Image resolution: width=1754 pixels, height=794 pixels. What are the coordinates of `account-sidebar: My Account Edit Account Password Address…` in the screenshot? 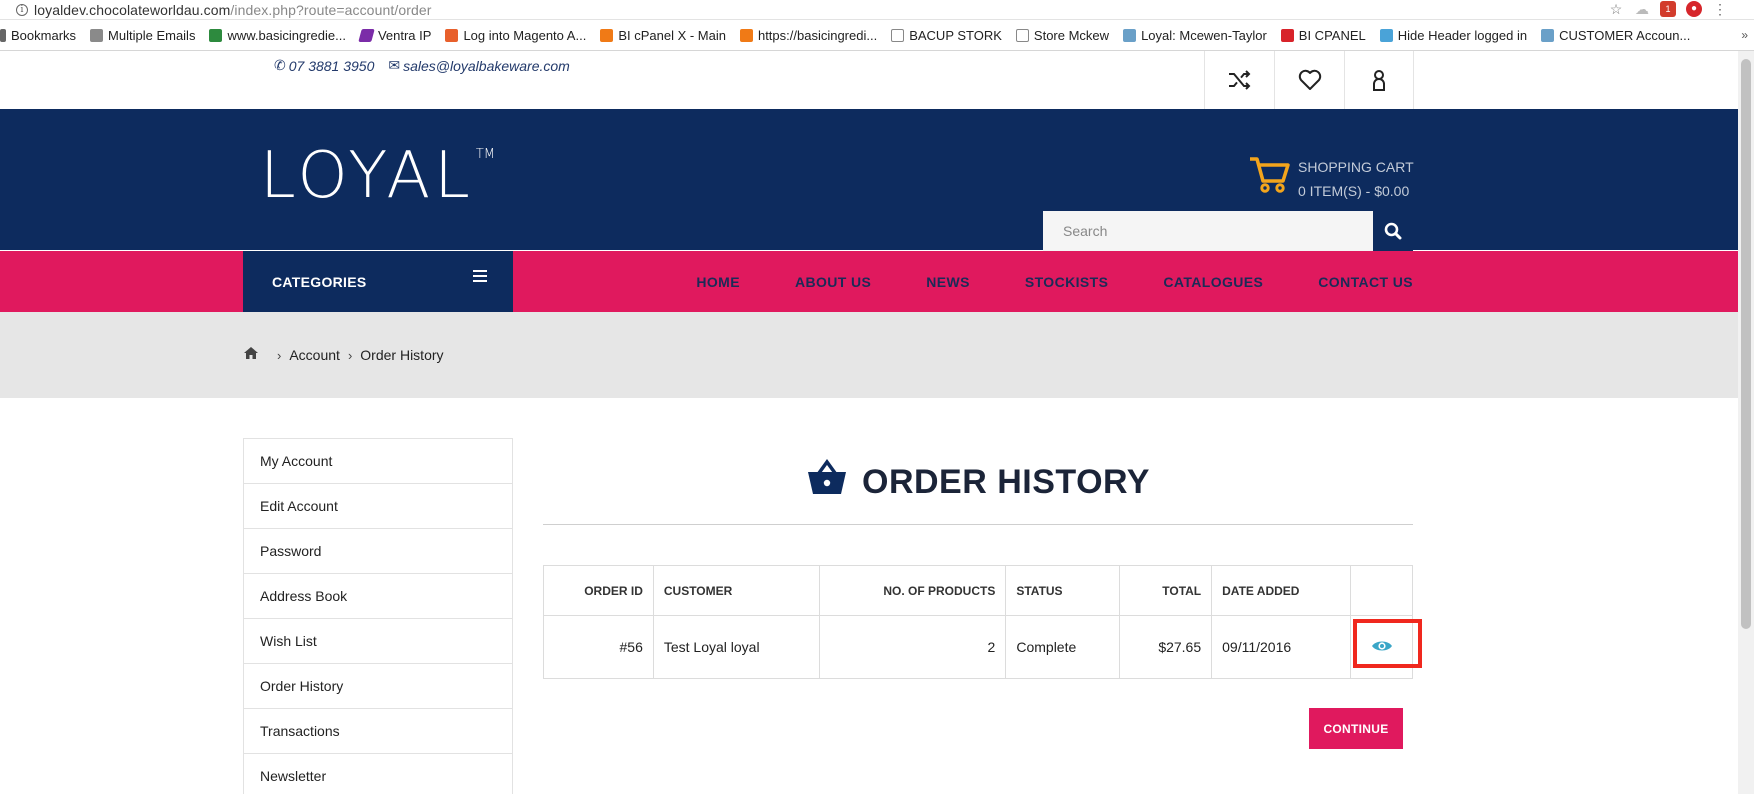 It's located at (378, 616).